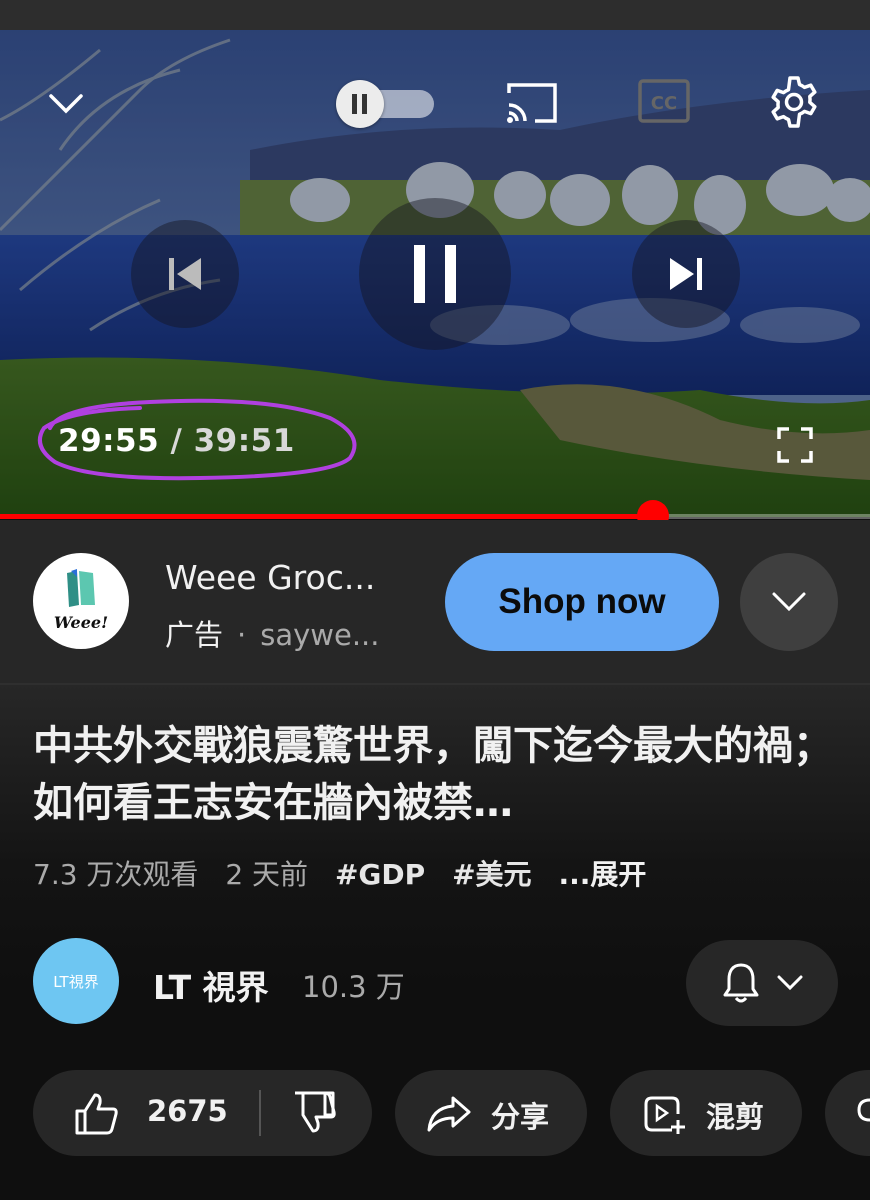  I want to click on progress-fill, so click(327, 516).